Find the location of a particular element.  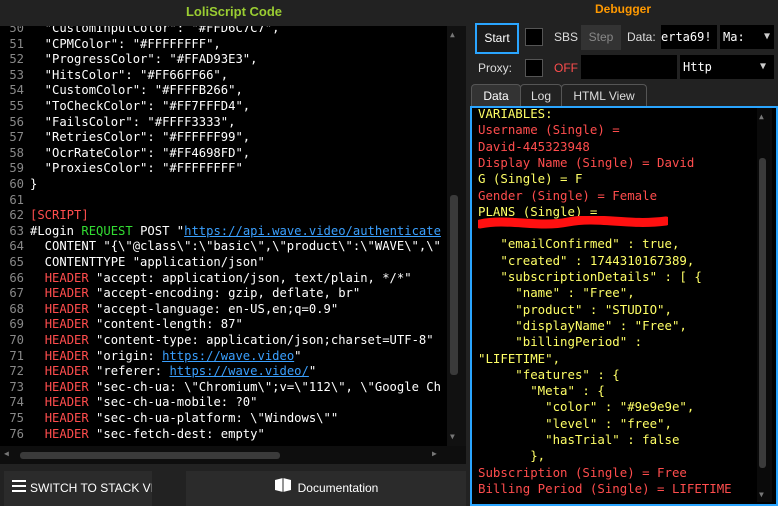

code-line: 71 HEADER "origin: https://wave.video" is located at coordinates (220, 357).